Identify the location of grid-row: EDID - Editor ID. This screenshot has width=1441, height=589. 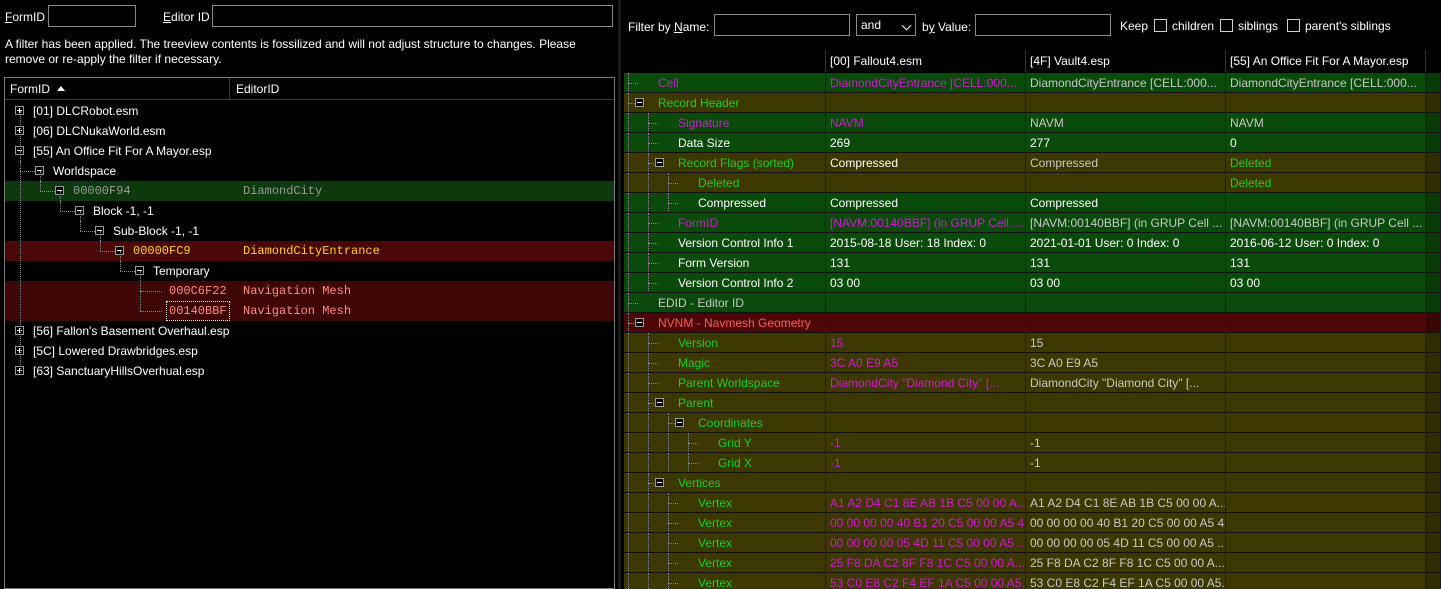
(1032, 303).